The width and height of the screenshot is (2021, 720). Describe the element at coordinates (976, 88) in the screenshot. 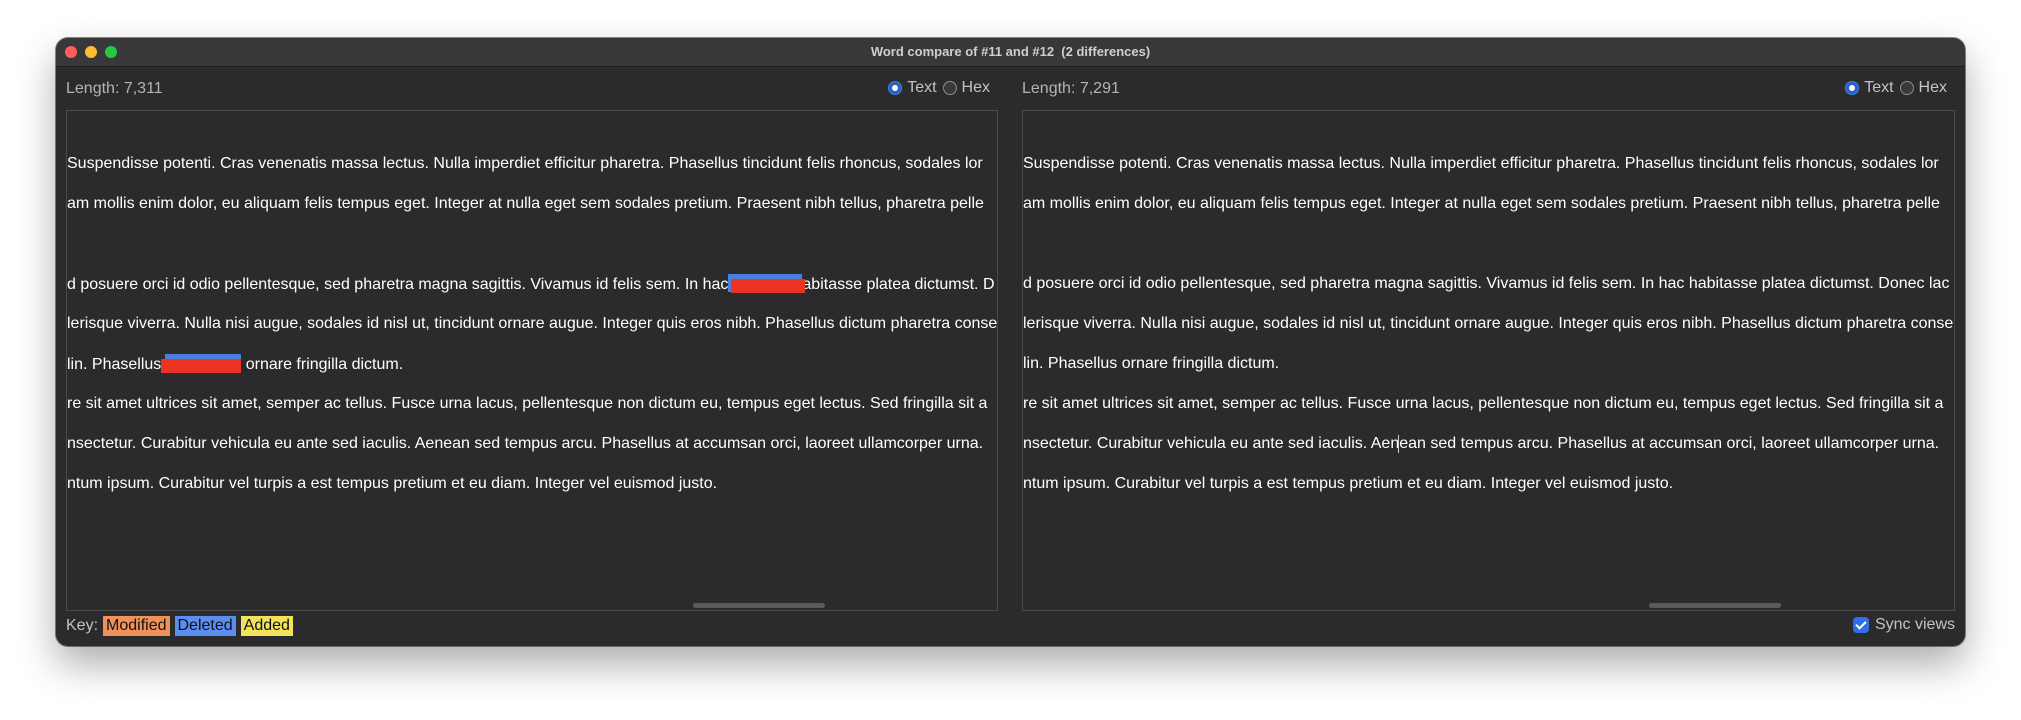

I see `left-hex-radio-label: Hex` at that location.